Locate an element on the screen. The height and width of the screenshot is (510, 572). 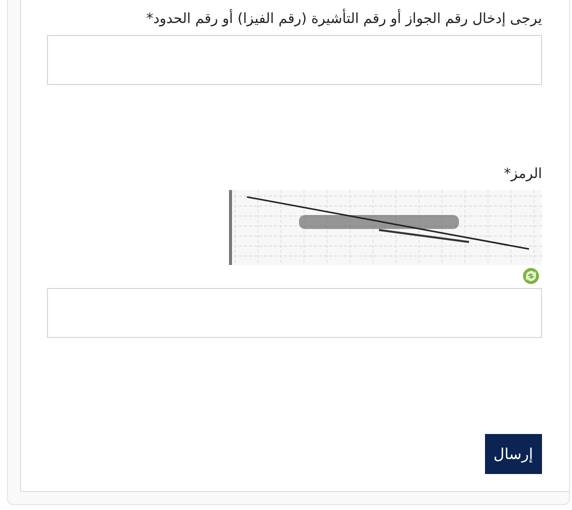
submit-button: إرسال is located at coordinates (513, 454).